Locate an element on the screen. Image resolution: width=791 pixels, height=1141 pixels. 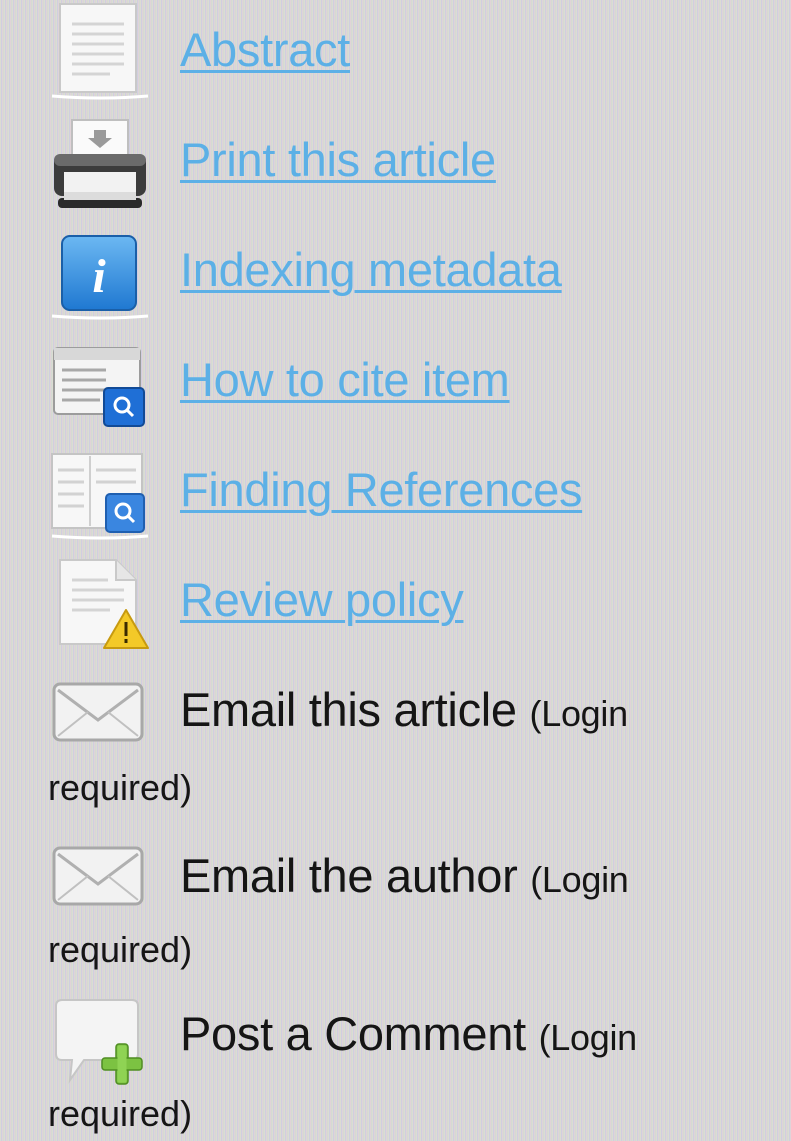
svg-text: i is located at coordinates (99, 276).